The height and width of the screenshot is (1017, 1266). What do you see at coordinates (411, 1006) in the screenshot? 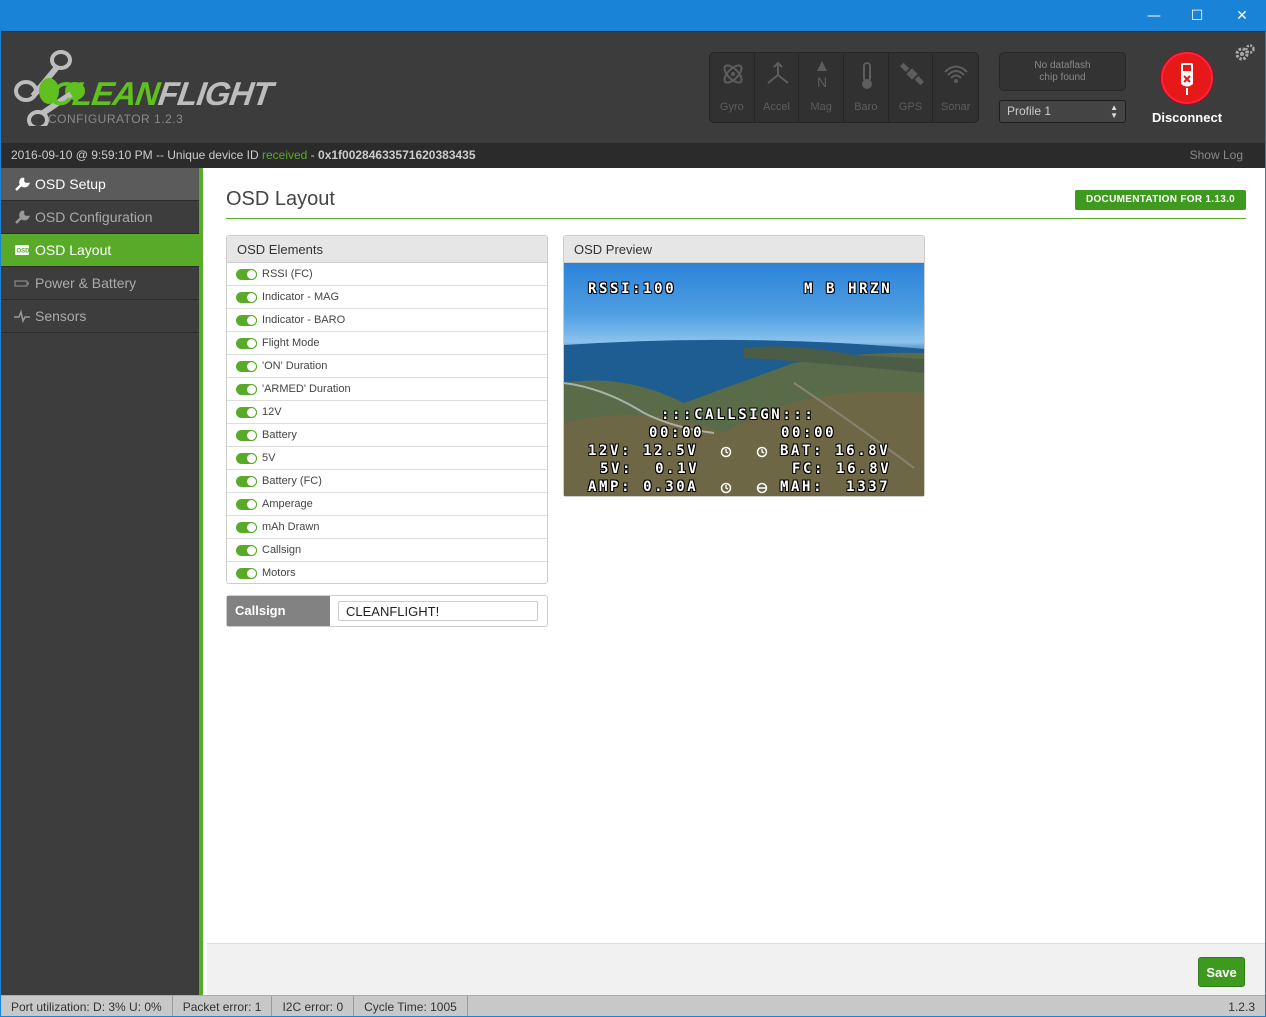
I see `cycle-time: Cycle Time: 1005` at bounding box center [411, 1006].